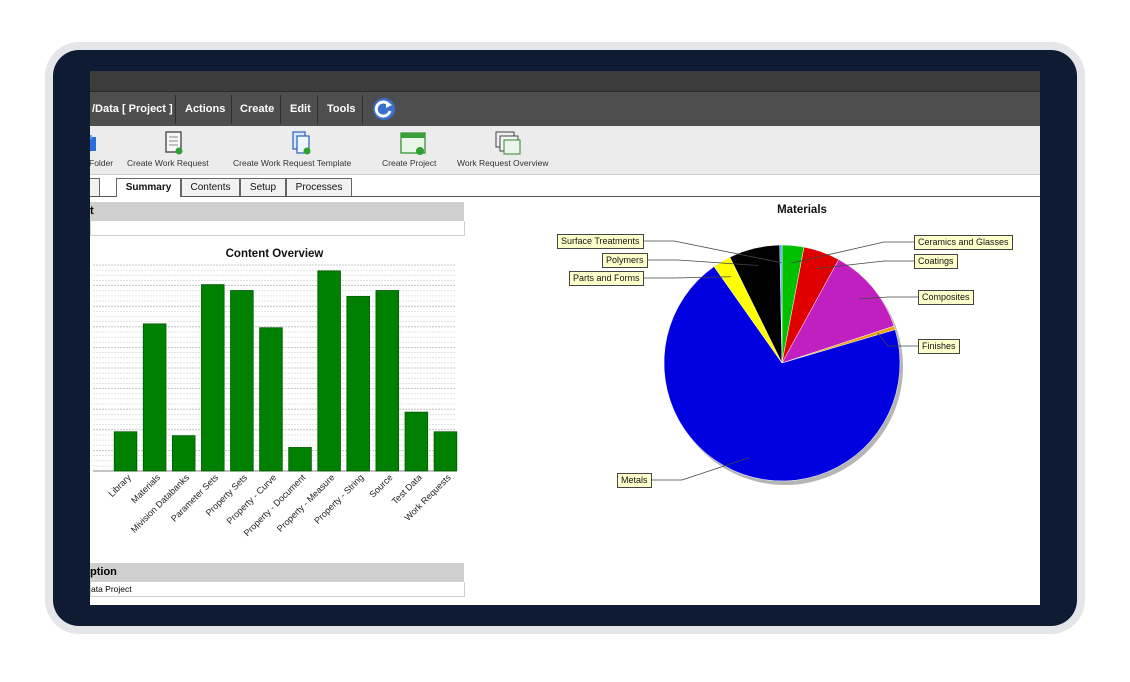  Describe the element at coordinates (292, 163) in the screenshot. I see `create-work-request-template-label: Create Work Request Template` at that location.